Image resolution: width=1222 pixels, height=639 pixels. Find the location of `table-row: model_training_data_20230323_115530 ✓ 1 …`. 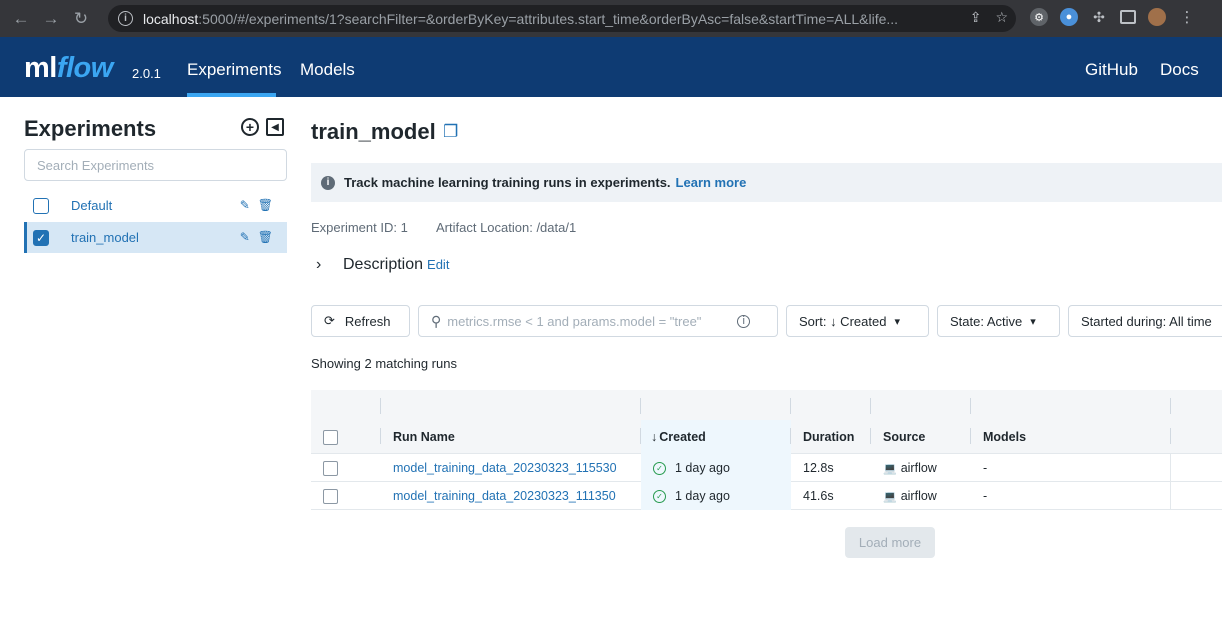

table-row: model_training_data_20230323_115530 ✓ 1 … is located at coordinates (766, 468).